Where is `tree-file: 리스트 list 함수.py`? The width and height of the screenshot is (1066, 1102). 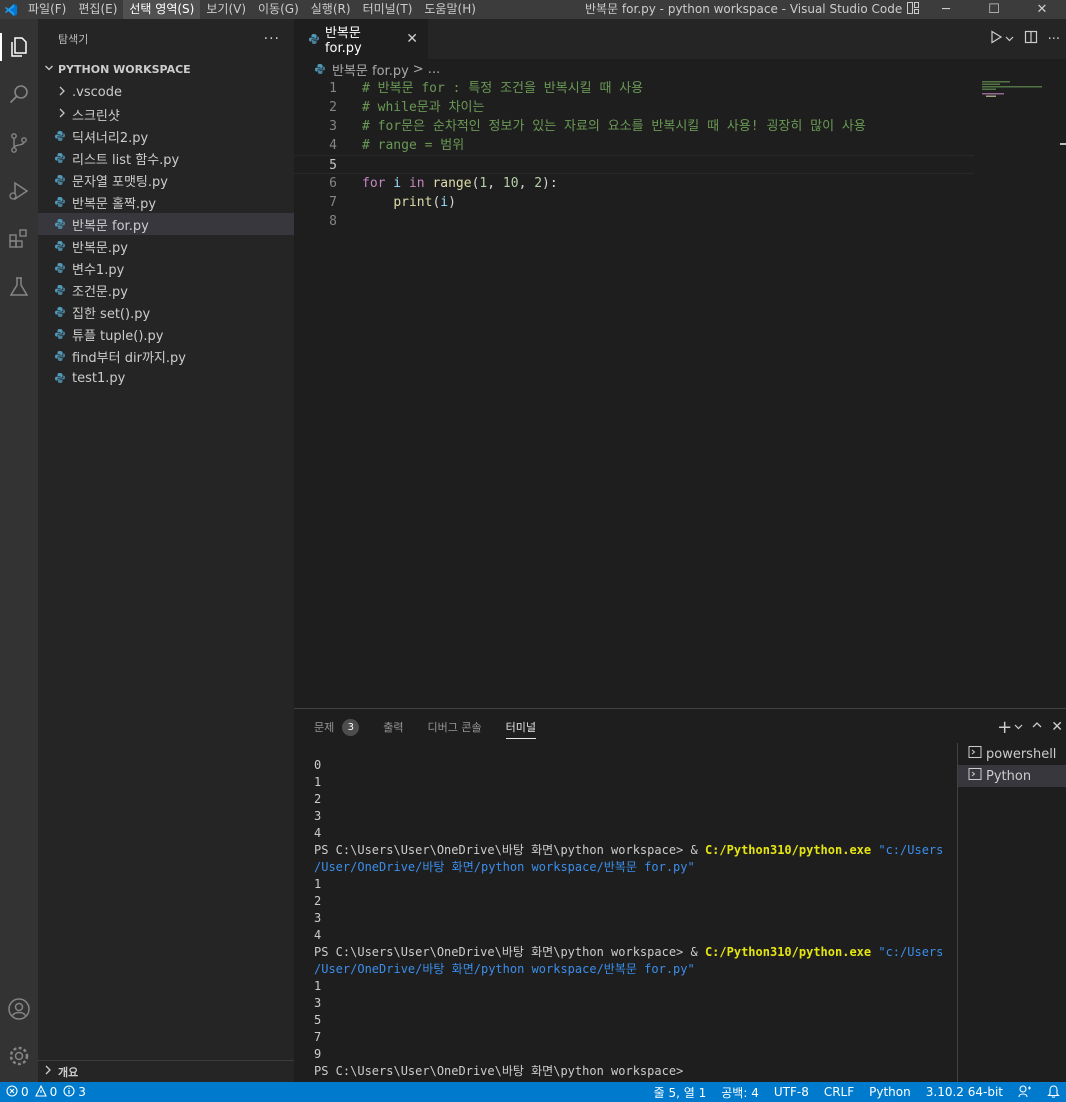
tree-file: 리스트 list 함수.py is located at coordinates (166, 158).